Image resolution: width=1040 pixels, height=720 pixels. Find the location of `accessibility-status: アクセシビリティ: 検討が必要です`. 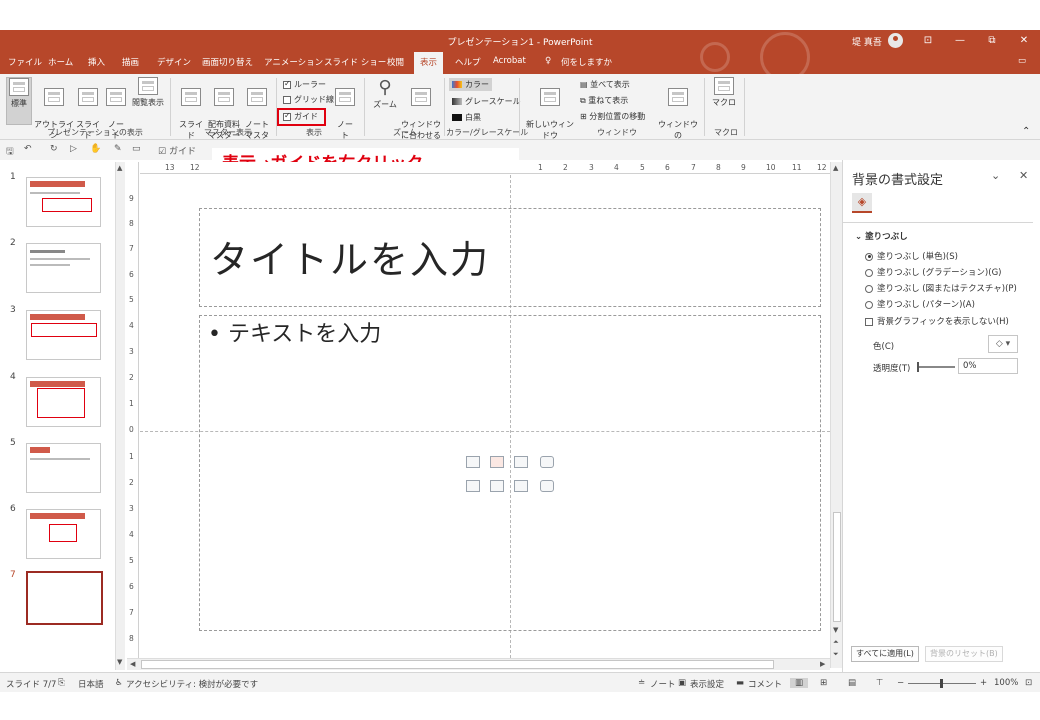

accessibility-status: アクセシビリティ: 検討が必要です is located at coordinates (192, 684).